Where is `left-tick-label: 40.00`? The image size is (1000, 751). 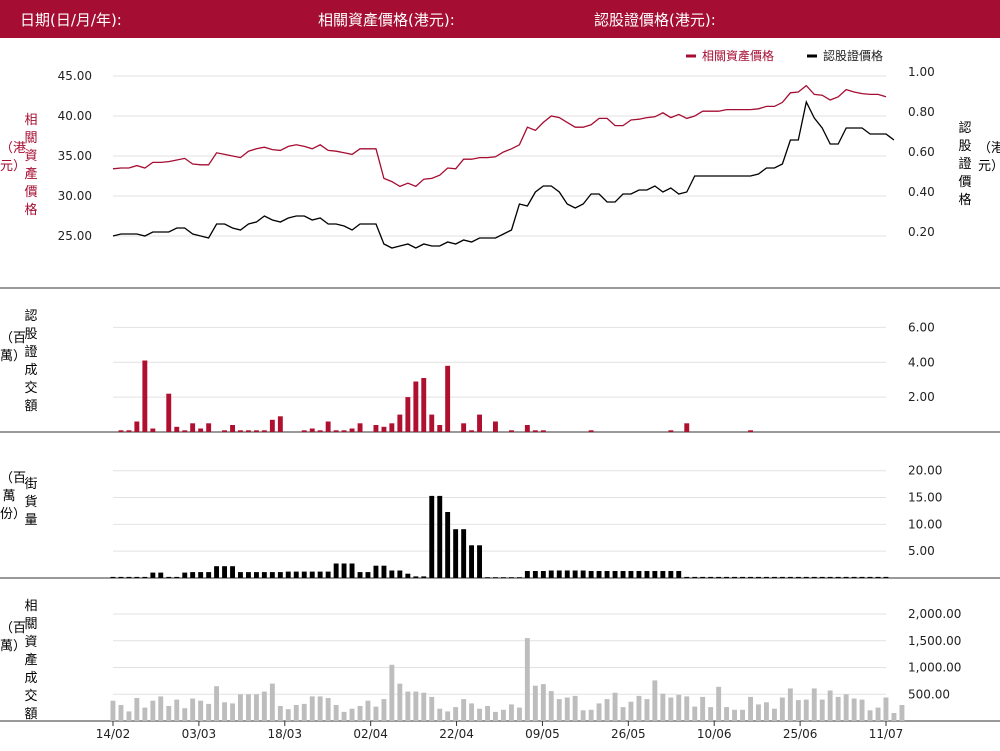
left-tick-label: 40.00 is located at coordinates (75, 116).